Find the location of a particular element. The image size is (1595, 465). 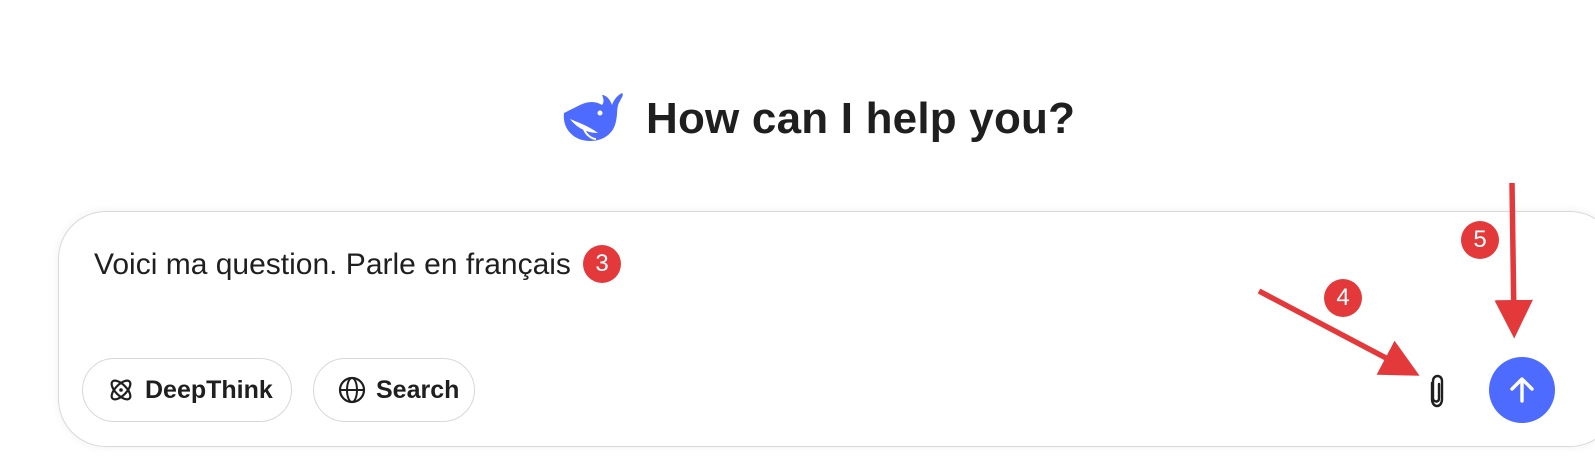

paperclip-icon is located at coordinates (1437, 391).